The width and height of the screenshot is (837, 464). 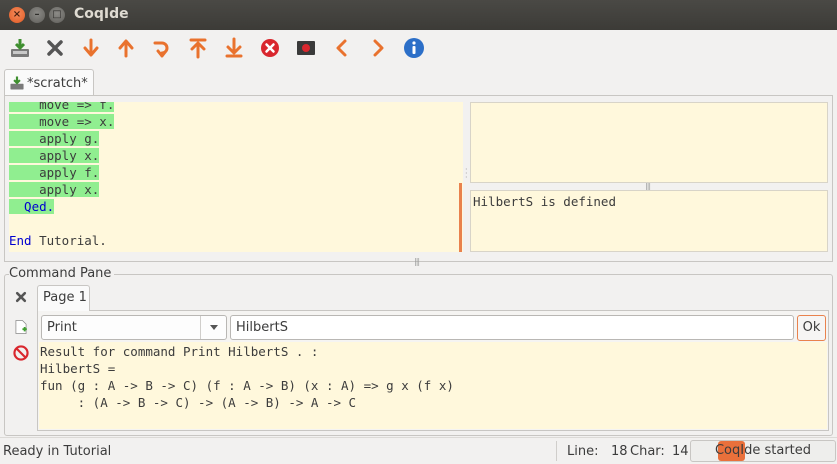 What do you see at coordinates (62, 121) in the screenshot?
I see `script-line: move => x.` at bounding box center [62, 121].